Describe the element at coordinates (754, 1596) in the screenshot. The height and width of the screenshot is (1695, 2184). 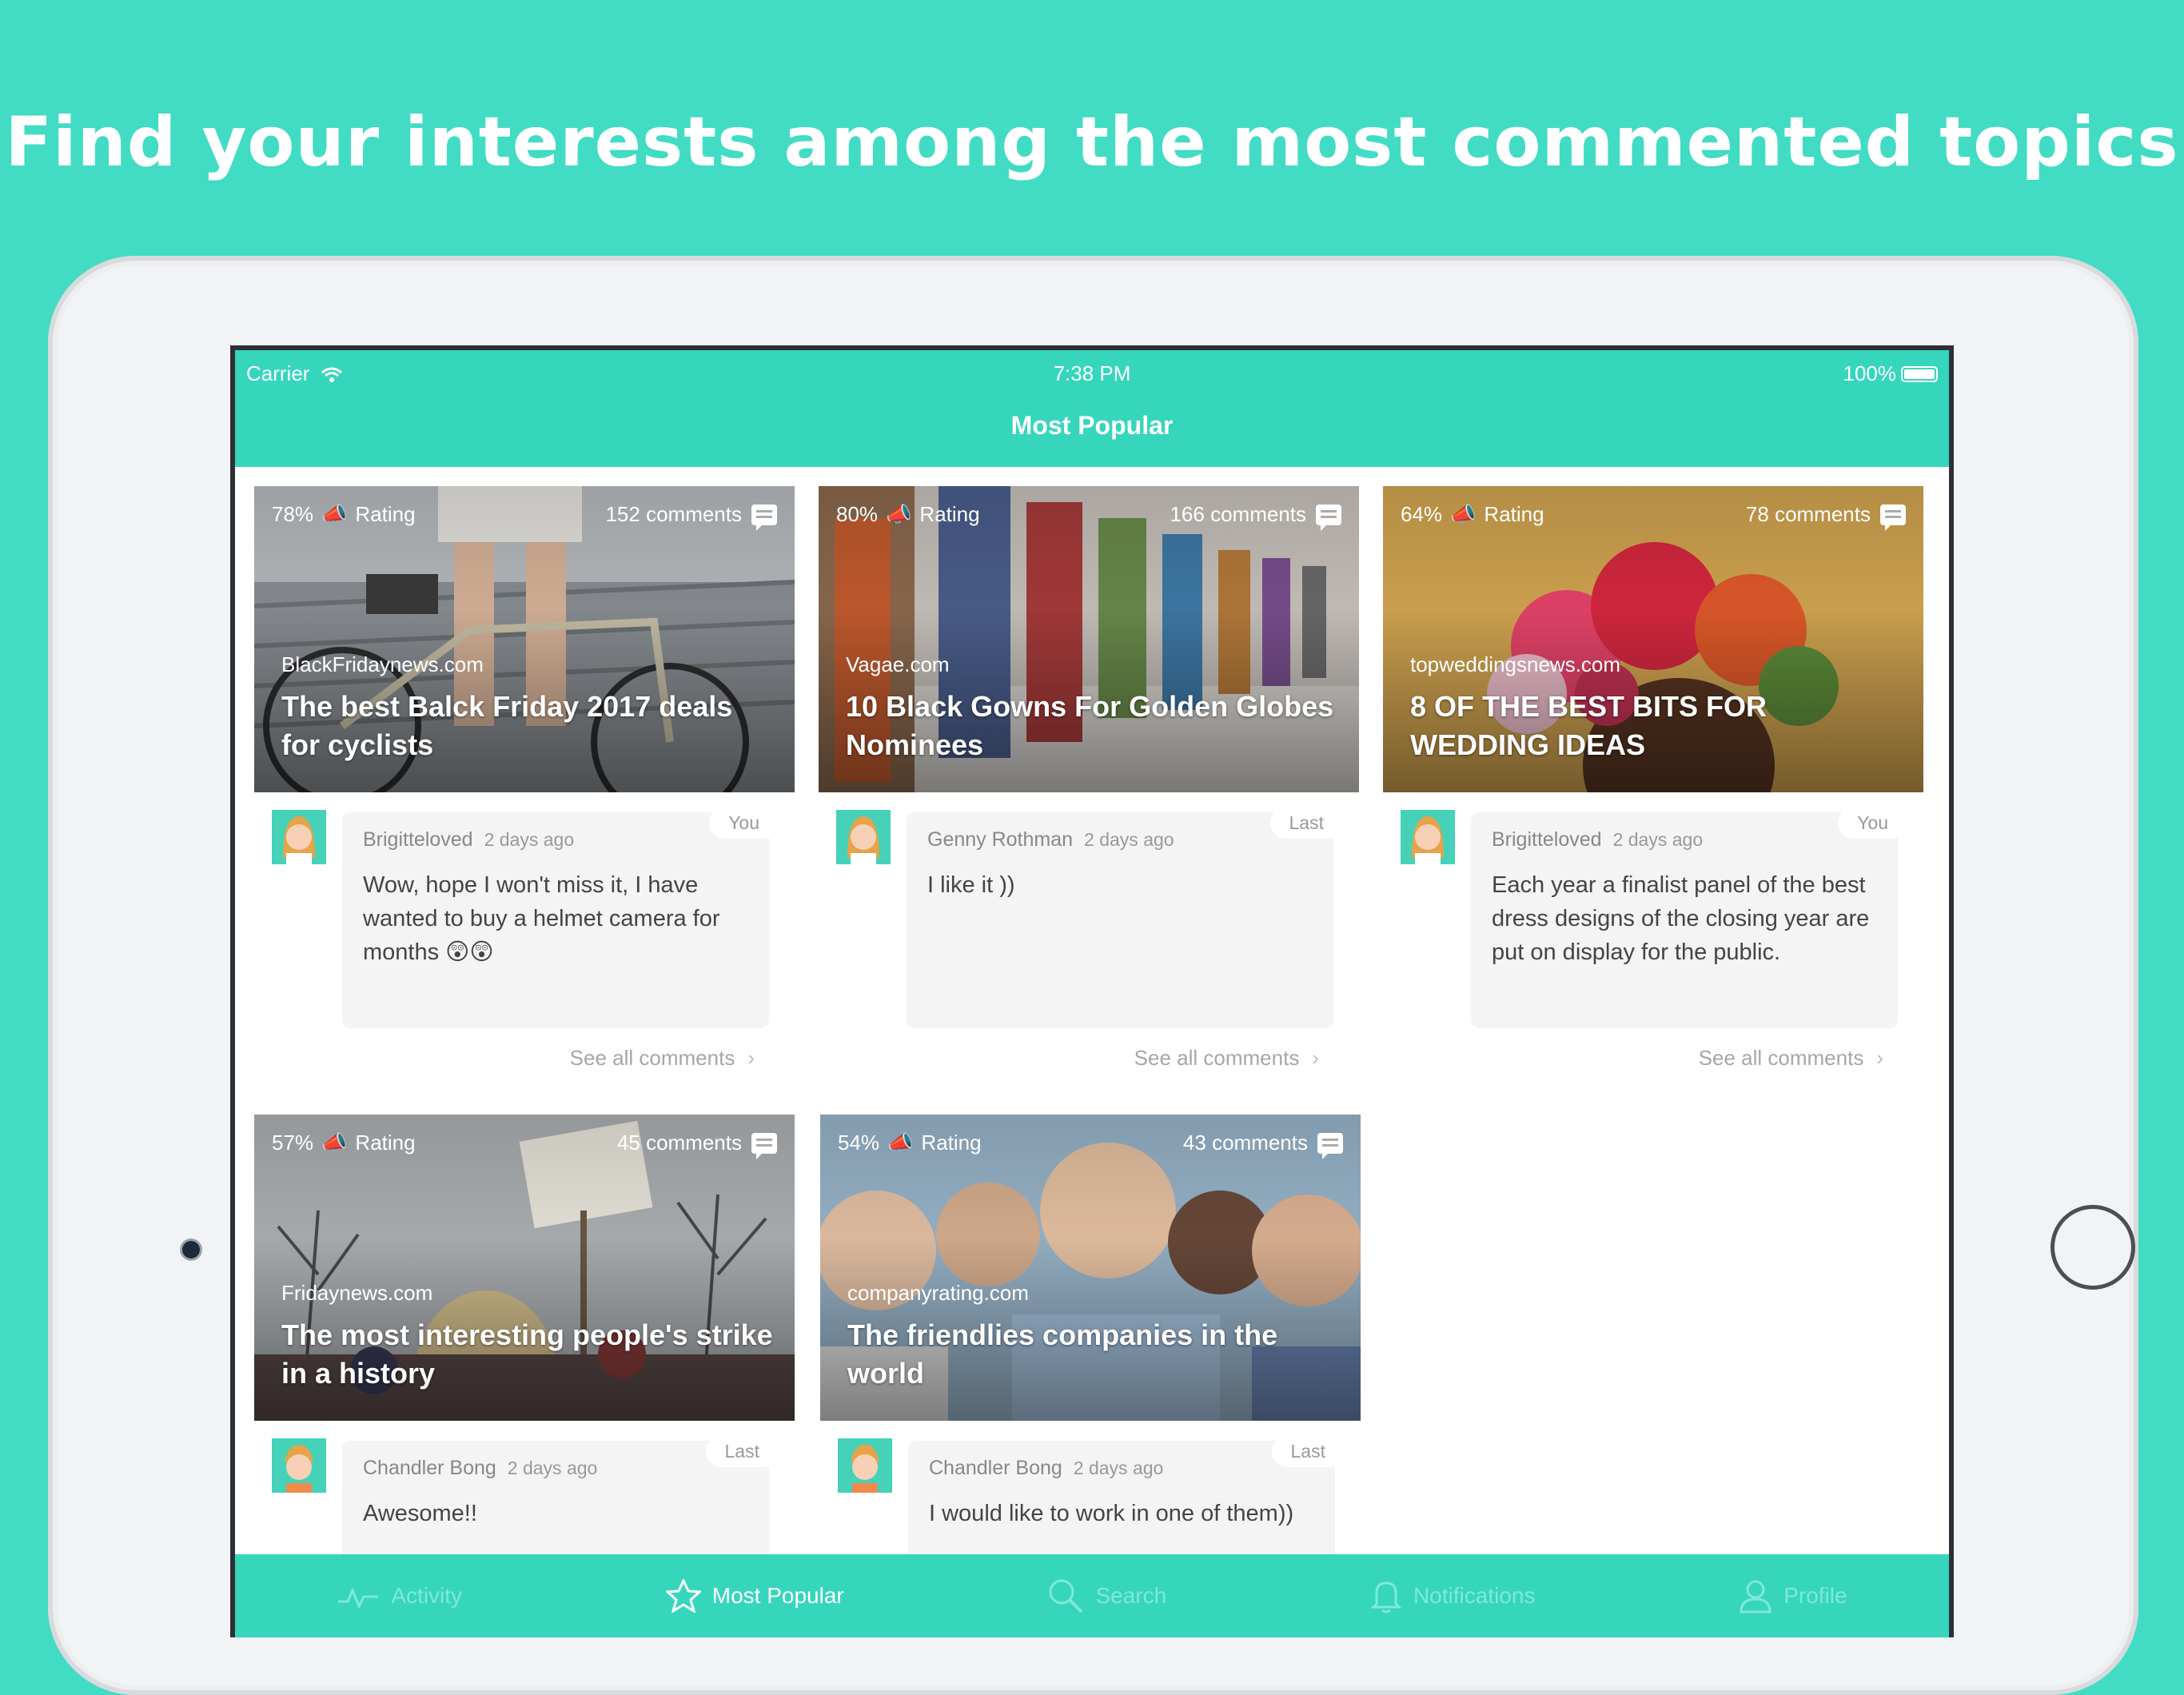
I see `tab-most-popular: Most Popular` at that location.